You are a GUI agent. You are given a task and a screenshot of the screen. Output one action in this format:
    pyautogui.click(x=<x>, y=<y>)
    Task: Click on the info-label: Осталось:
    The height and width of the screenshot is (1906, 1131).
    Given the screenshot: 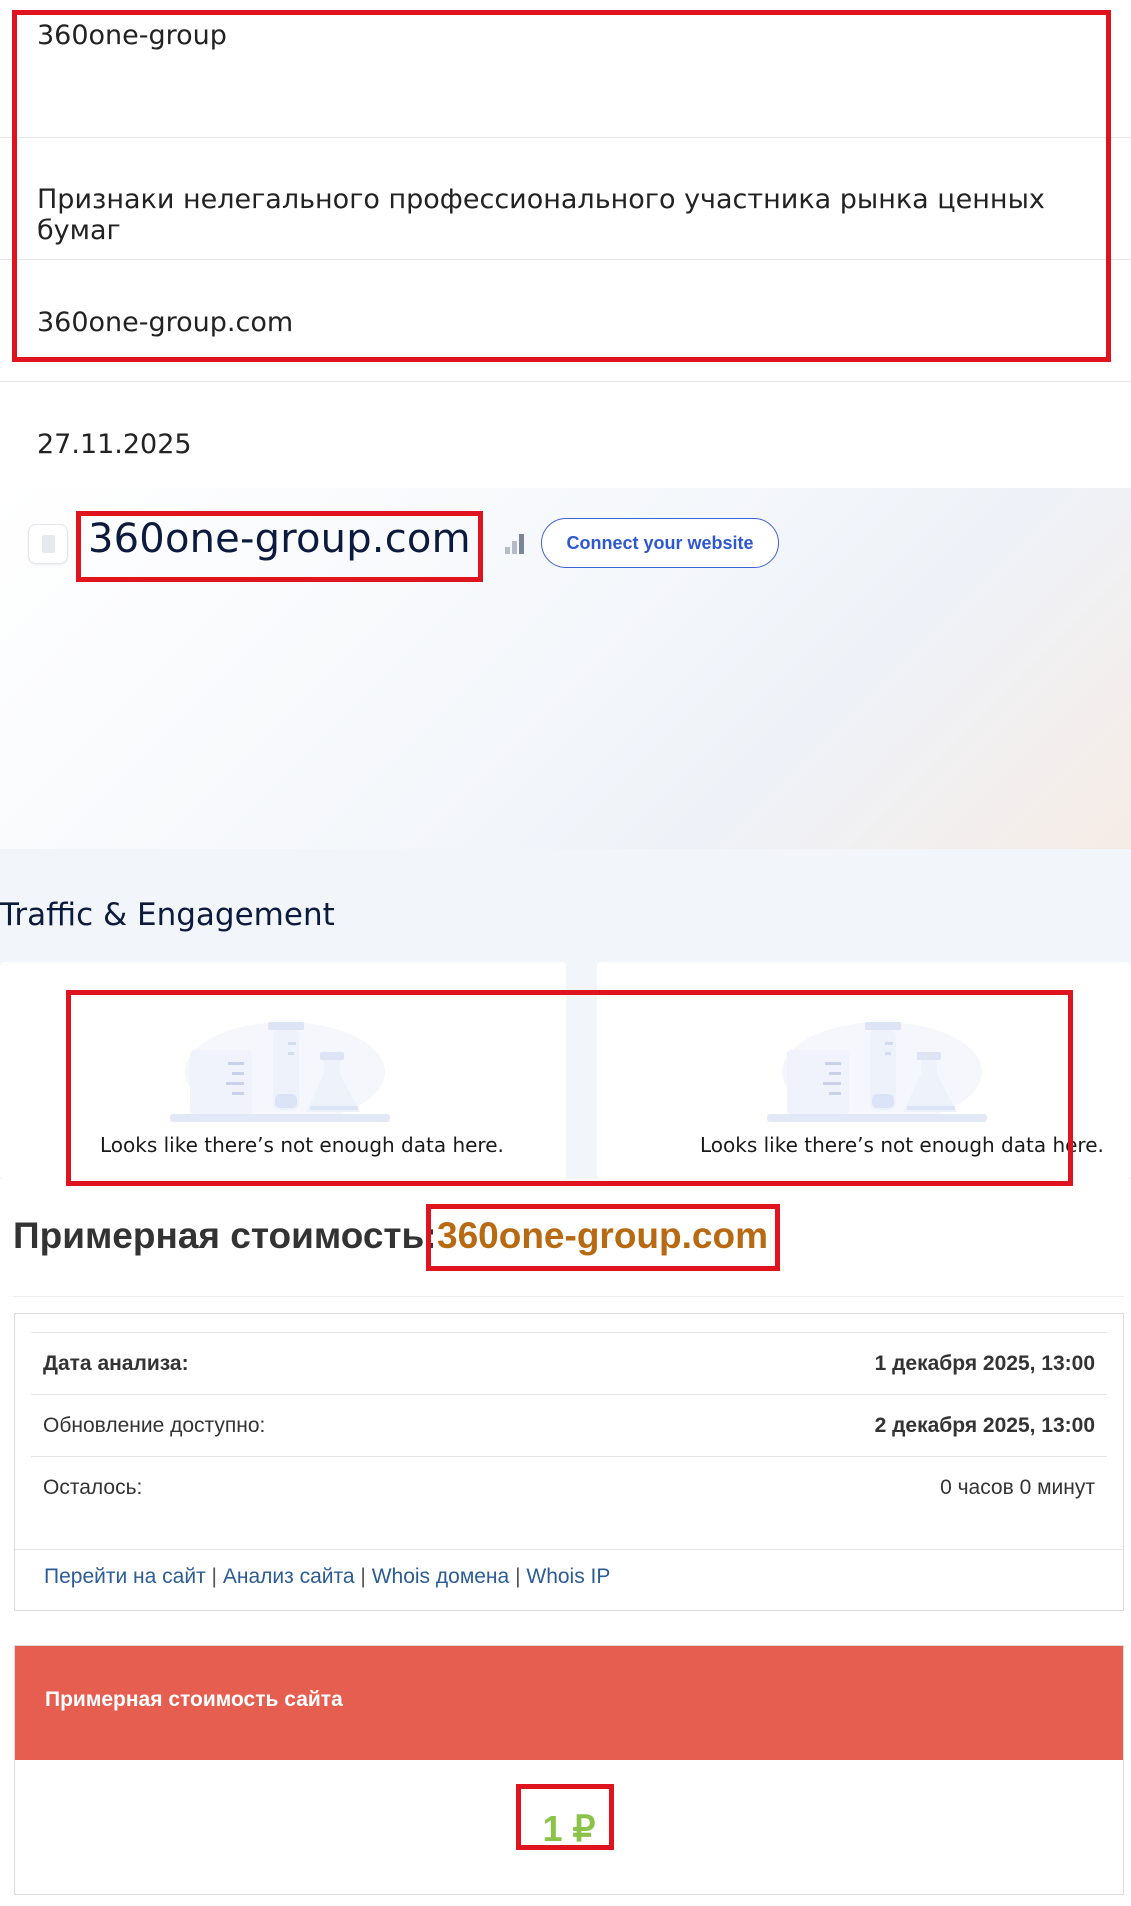 What is the action you would take?
    pyautogui.click(x=93, y=1487)
    